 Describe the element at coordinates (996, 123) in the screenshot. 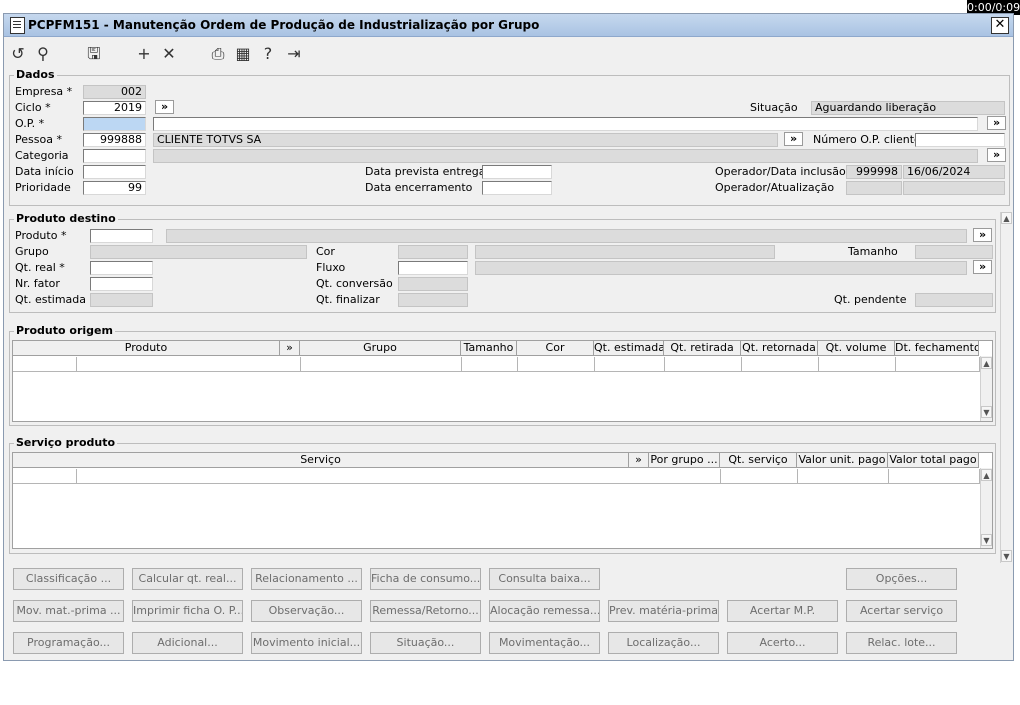

I see `op-lookup-button: »` at that location.